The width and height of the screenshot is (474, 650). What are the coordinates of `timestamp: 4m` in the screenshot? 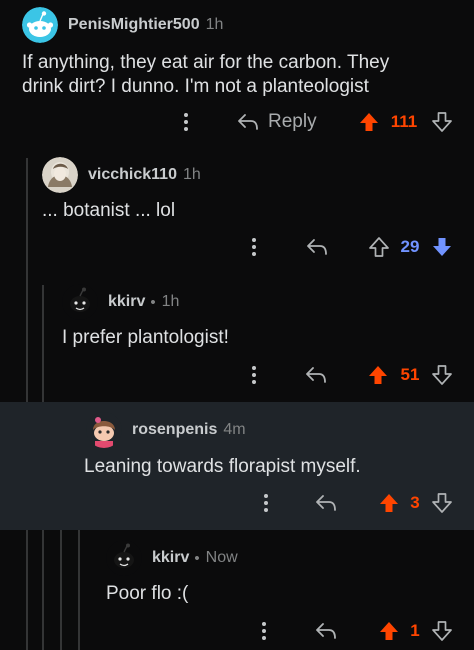 It's located at (234, 429).